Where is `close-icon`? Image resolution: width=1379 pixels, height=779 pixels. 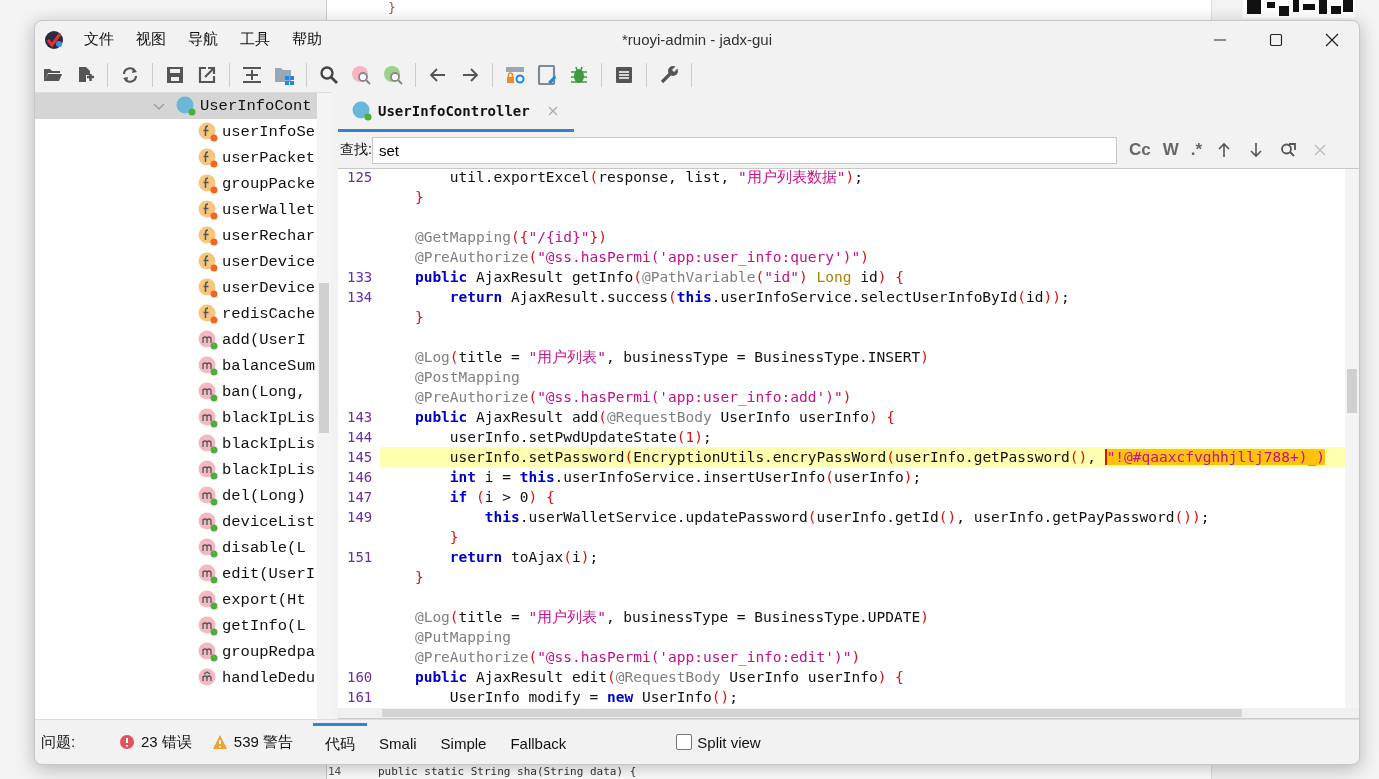 close-icon is located at coordinates (1332, 39).